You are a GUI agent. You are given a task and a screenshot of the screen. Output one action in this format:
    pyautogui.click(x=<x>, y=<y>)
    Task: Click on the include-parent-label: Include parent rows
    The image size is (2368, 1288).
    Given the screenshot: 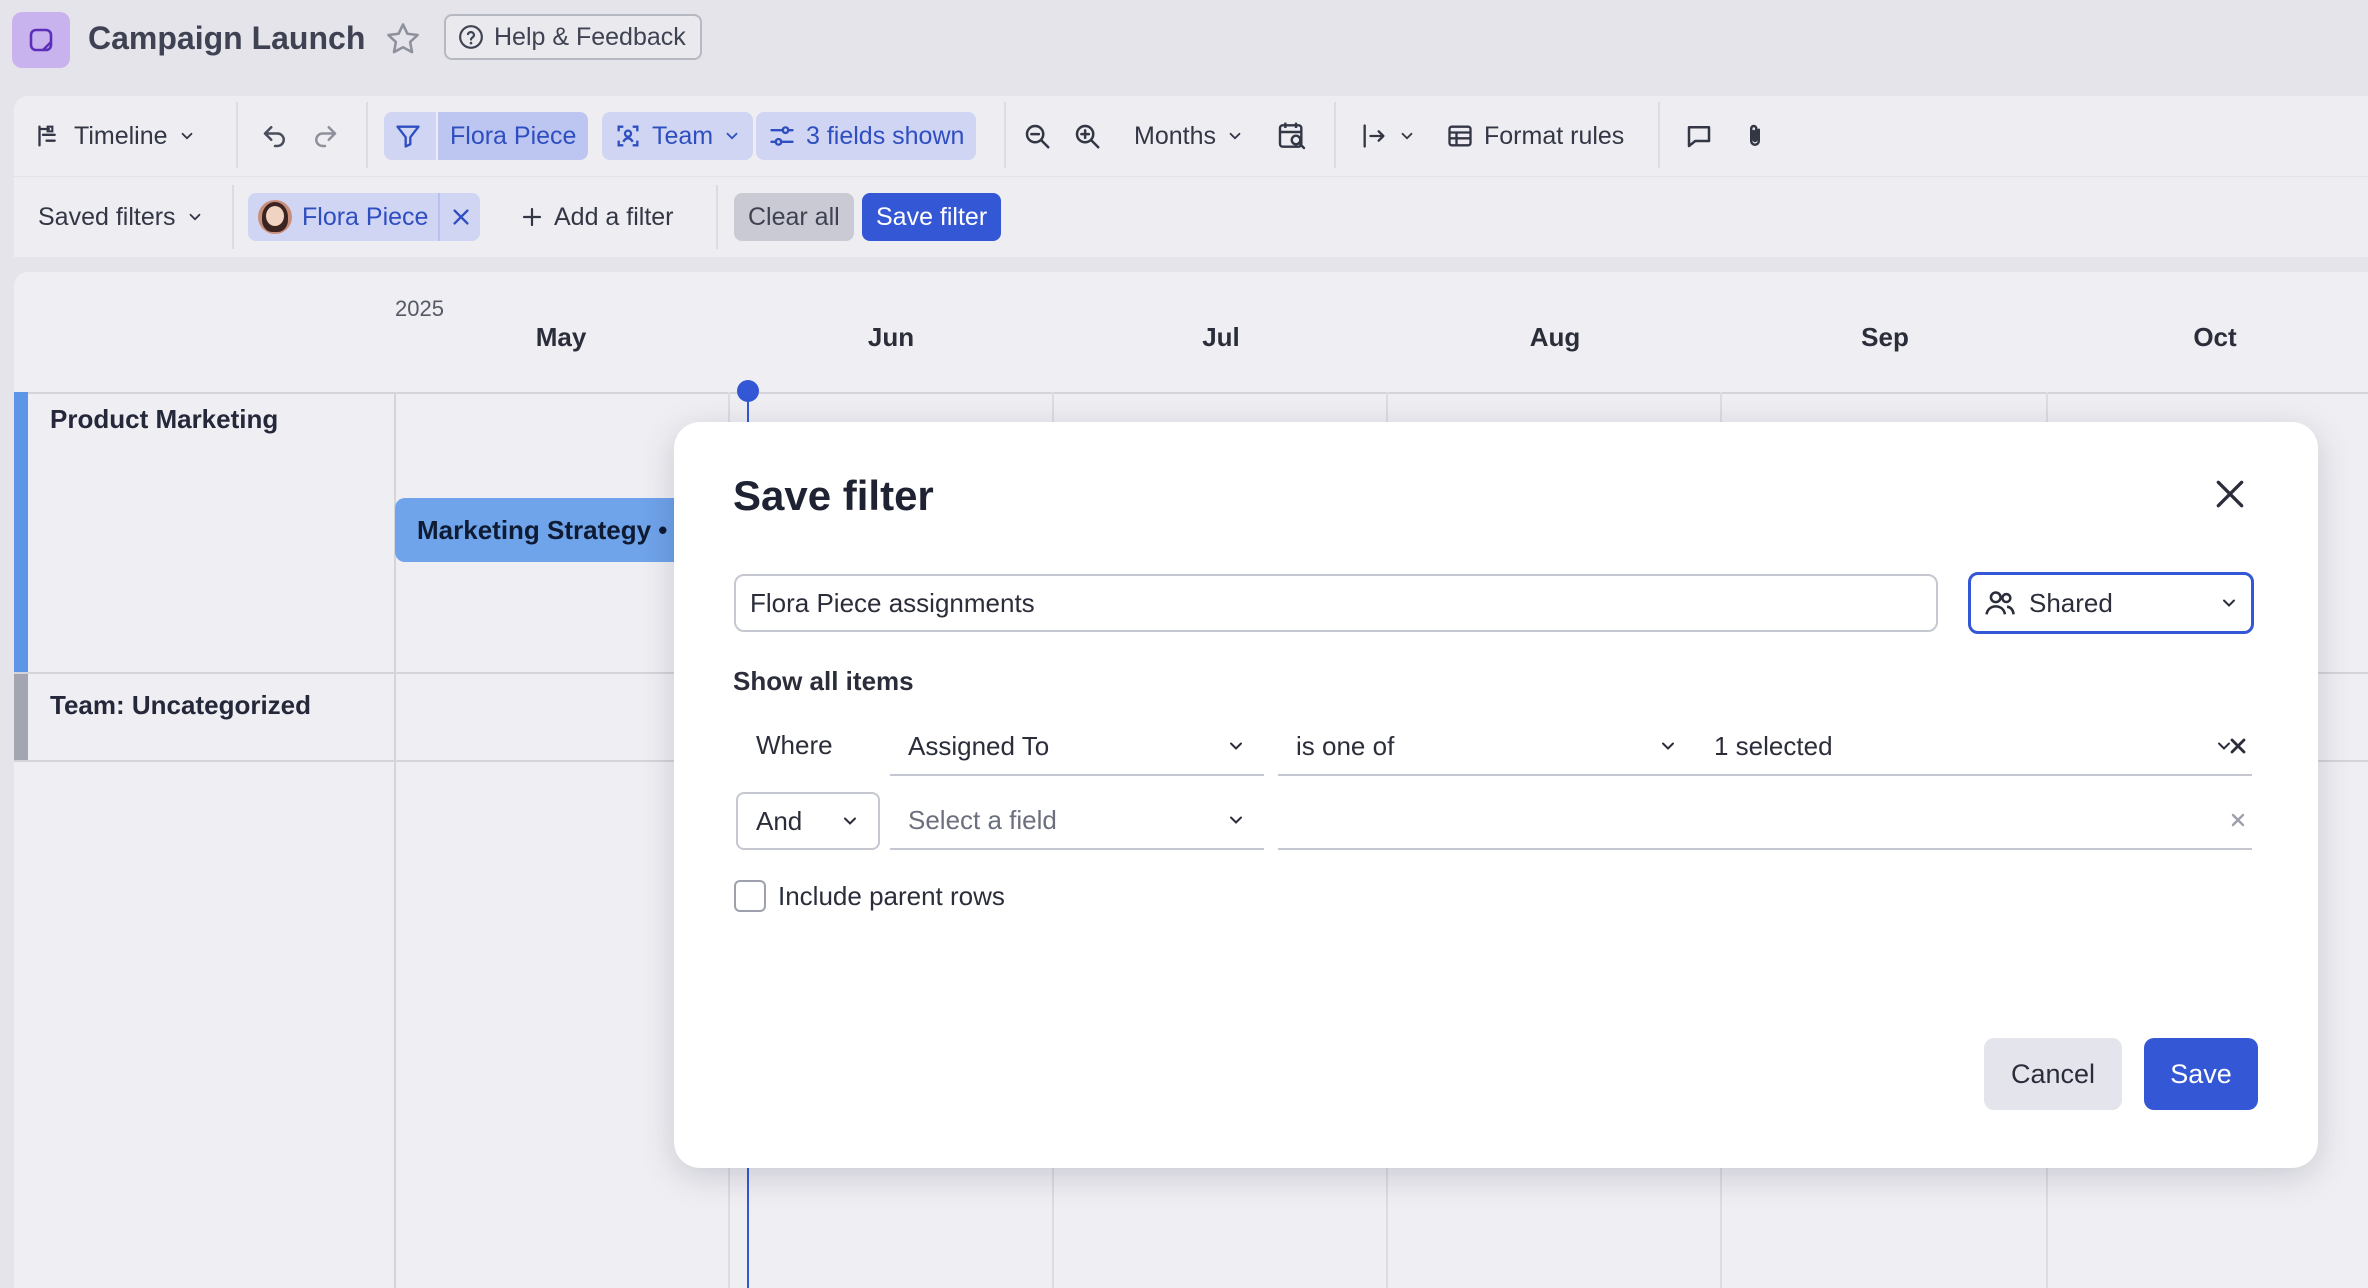 What is the action you would take?
    pyautogui.click(x=891, y=895)
    